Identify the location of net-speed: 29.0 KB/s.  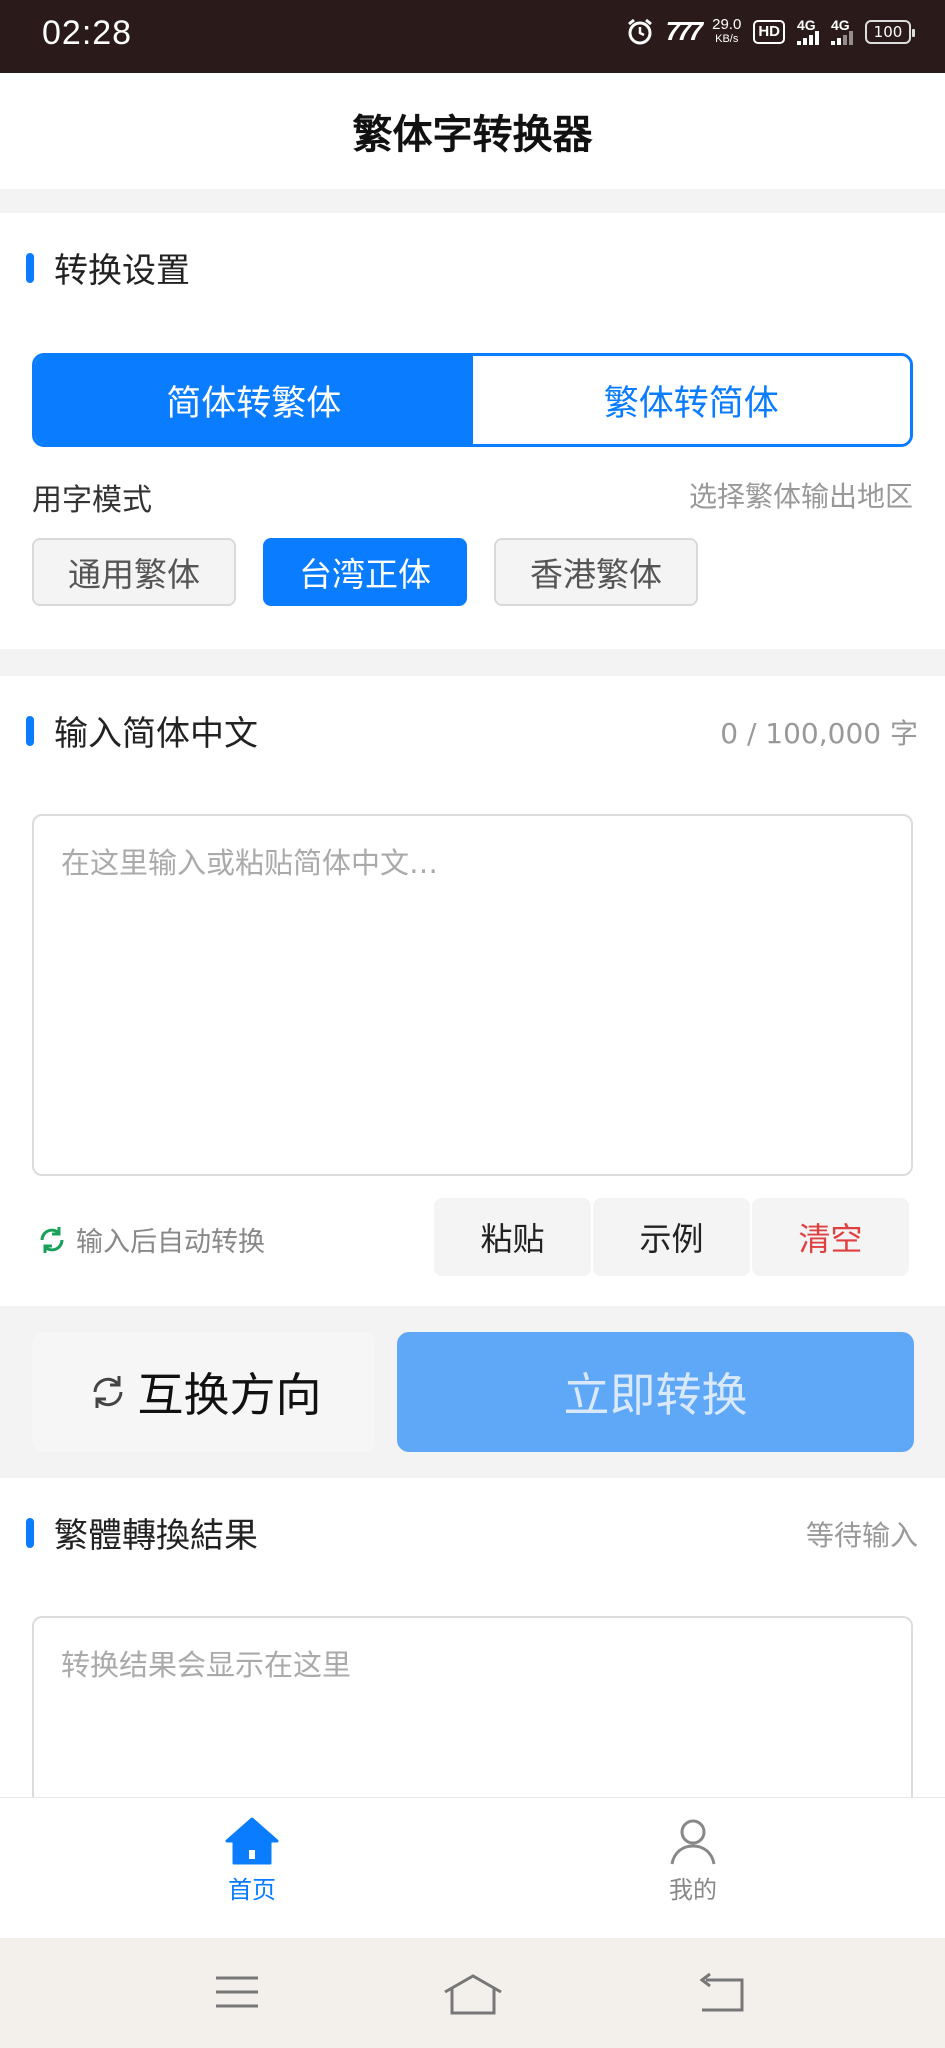
(727, 30).